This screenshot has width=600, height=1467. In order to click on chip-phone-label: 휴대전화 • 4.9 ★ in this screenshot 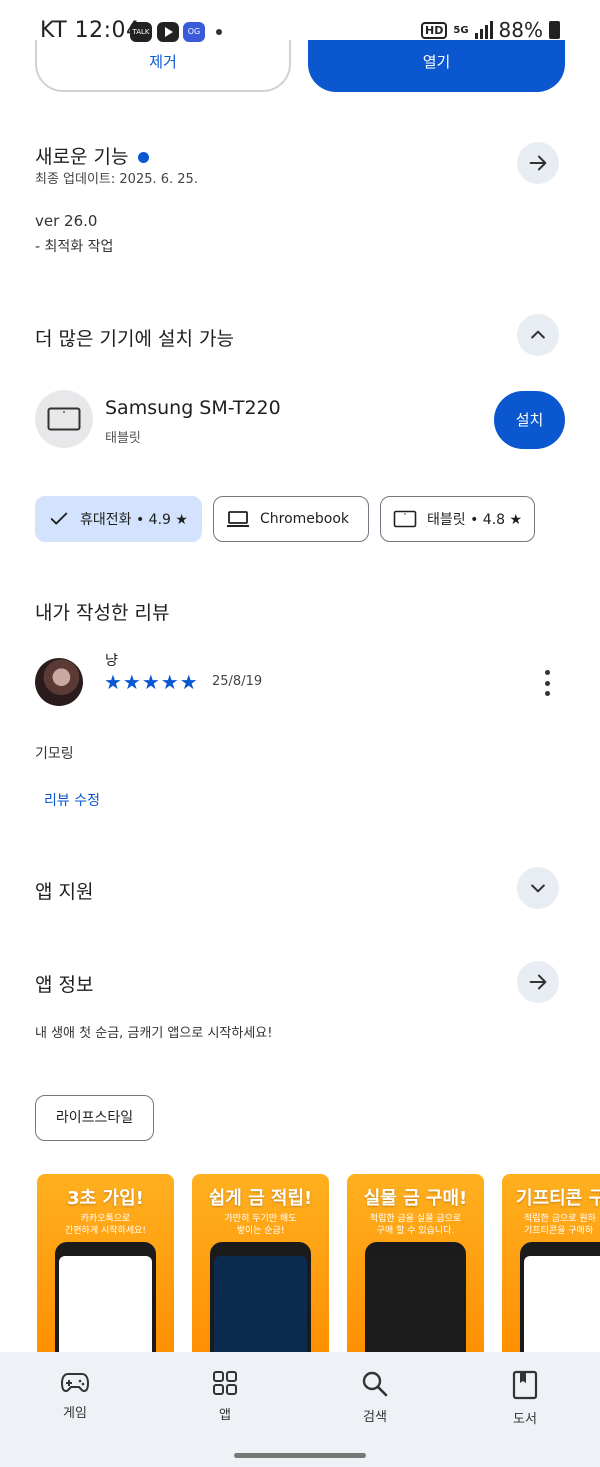, I will do `click(134, 520)`.